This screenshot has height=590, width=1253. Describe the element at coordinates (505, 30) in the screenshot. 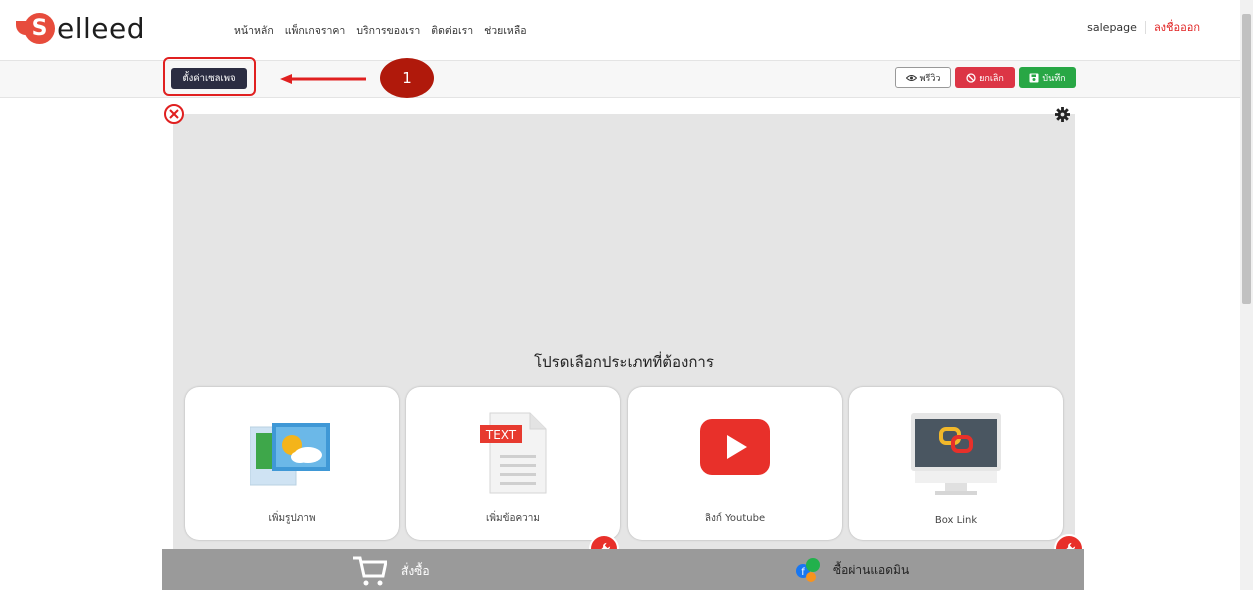

I see `nav-item-help: ช่วยเหลือ` at that location.